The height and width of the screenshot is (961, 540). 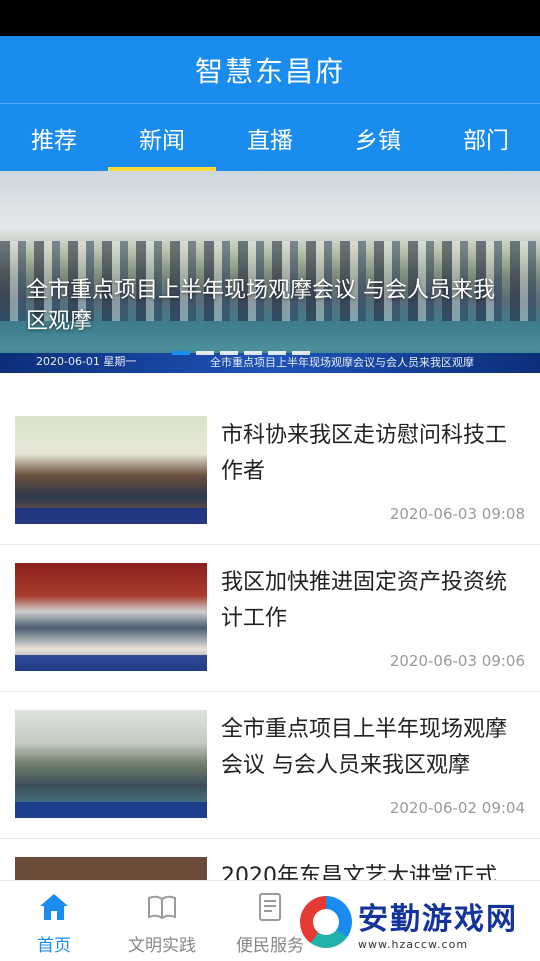 I want to click on app-title: 智慧东昌府, so click(x=269, y=71).